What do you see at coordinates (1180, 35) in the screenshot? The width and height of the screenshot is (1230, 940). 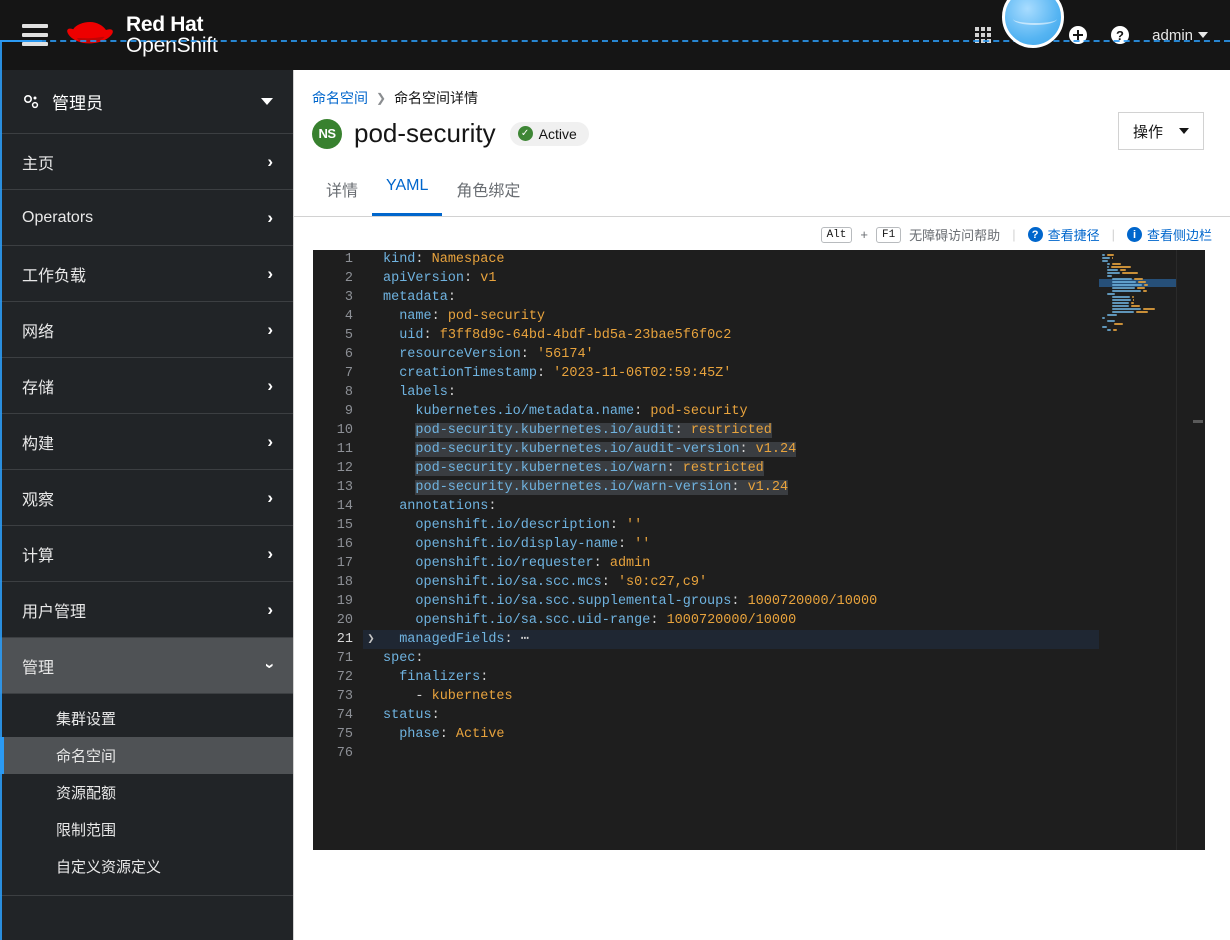 I see `user-menu: admin` at bounding box center [1180, 35].